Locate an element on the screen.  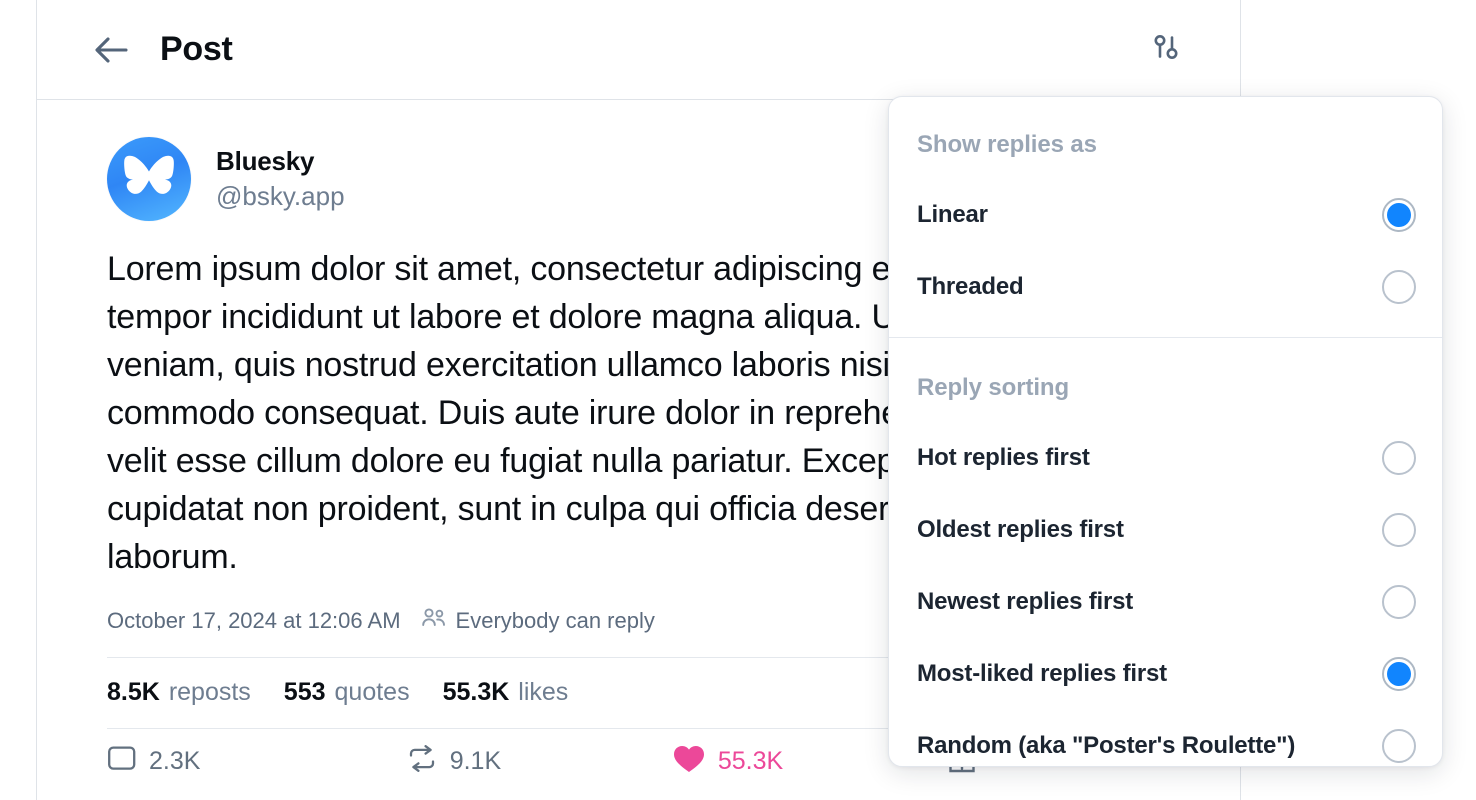
radio-linear is located at coordinates (1399, 215).